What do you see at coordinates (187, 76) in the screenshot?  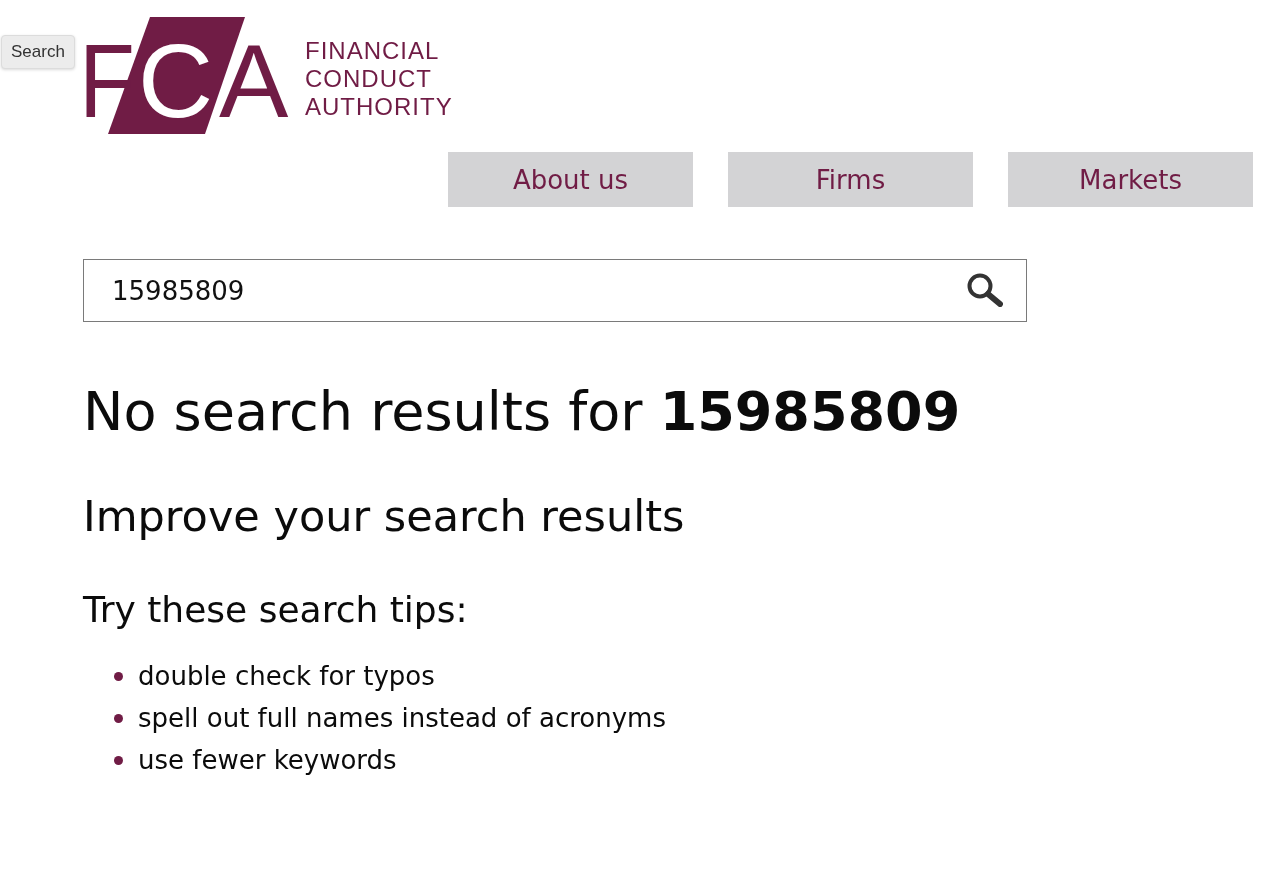 I see `logo-mark: FCA` at bounding box center [187, 76].